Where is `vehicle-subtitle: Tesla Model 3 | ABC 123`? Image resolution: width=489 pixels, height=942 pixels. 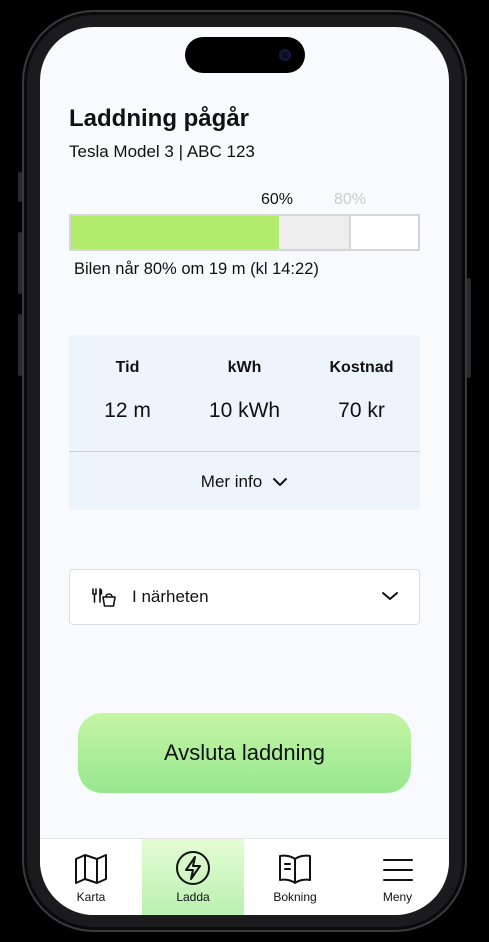
vehicle-subtitle: Tesla Model 3 | ABC 123 is located at coordinates (162, 151).